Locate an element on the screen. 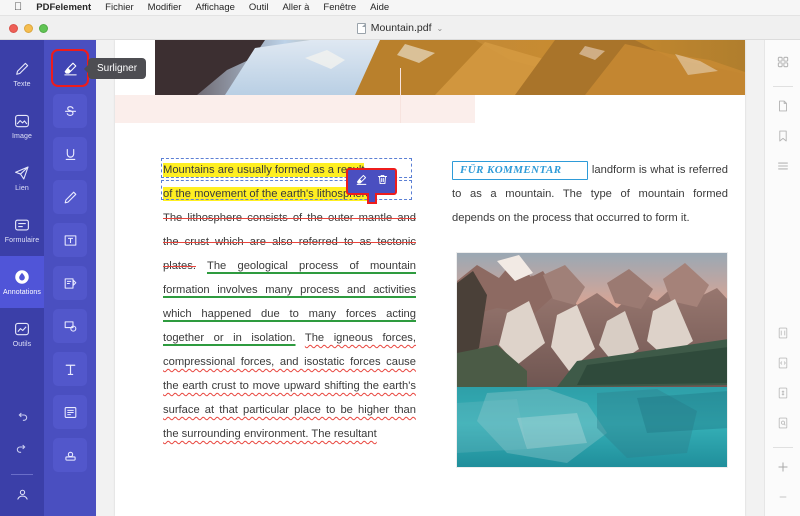 Image resolution: width=800 pixels, height=516 pixels. text-callout-icon is located at coordinates (70, 412).